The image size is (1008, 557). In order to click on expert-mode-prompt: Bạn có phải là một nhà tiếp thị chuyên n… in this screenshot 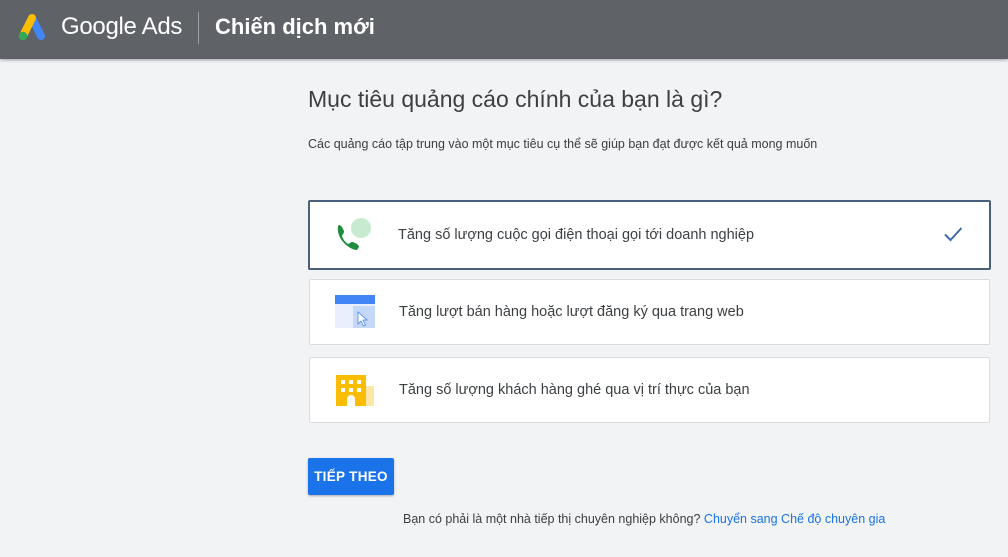, I will do `click(552, 519)`.